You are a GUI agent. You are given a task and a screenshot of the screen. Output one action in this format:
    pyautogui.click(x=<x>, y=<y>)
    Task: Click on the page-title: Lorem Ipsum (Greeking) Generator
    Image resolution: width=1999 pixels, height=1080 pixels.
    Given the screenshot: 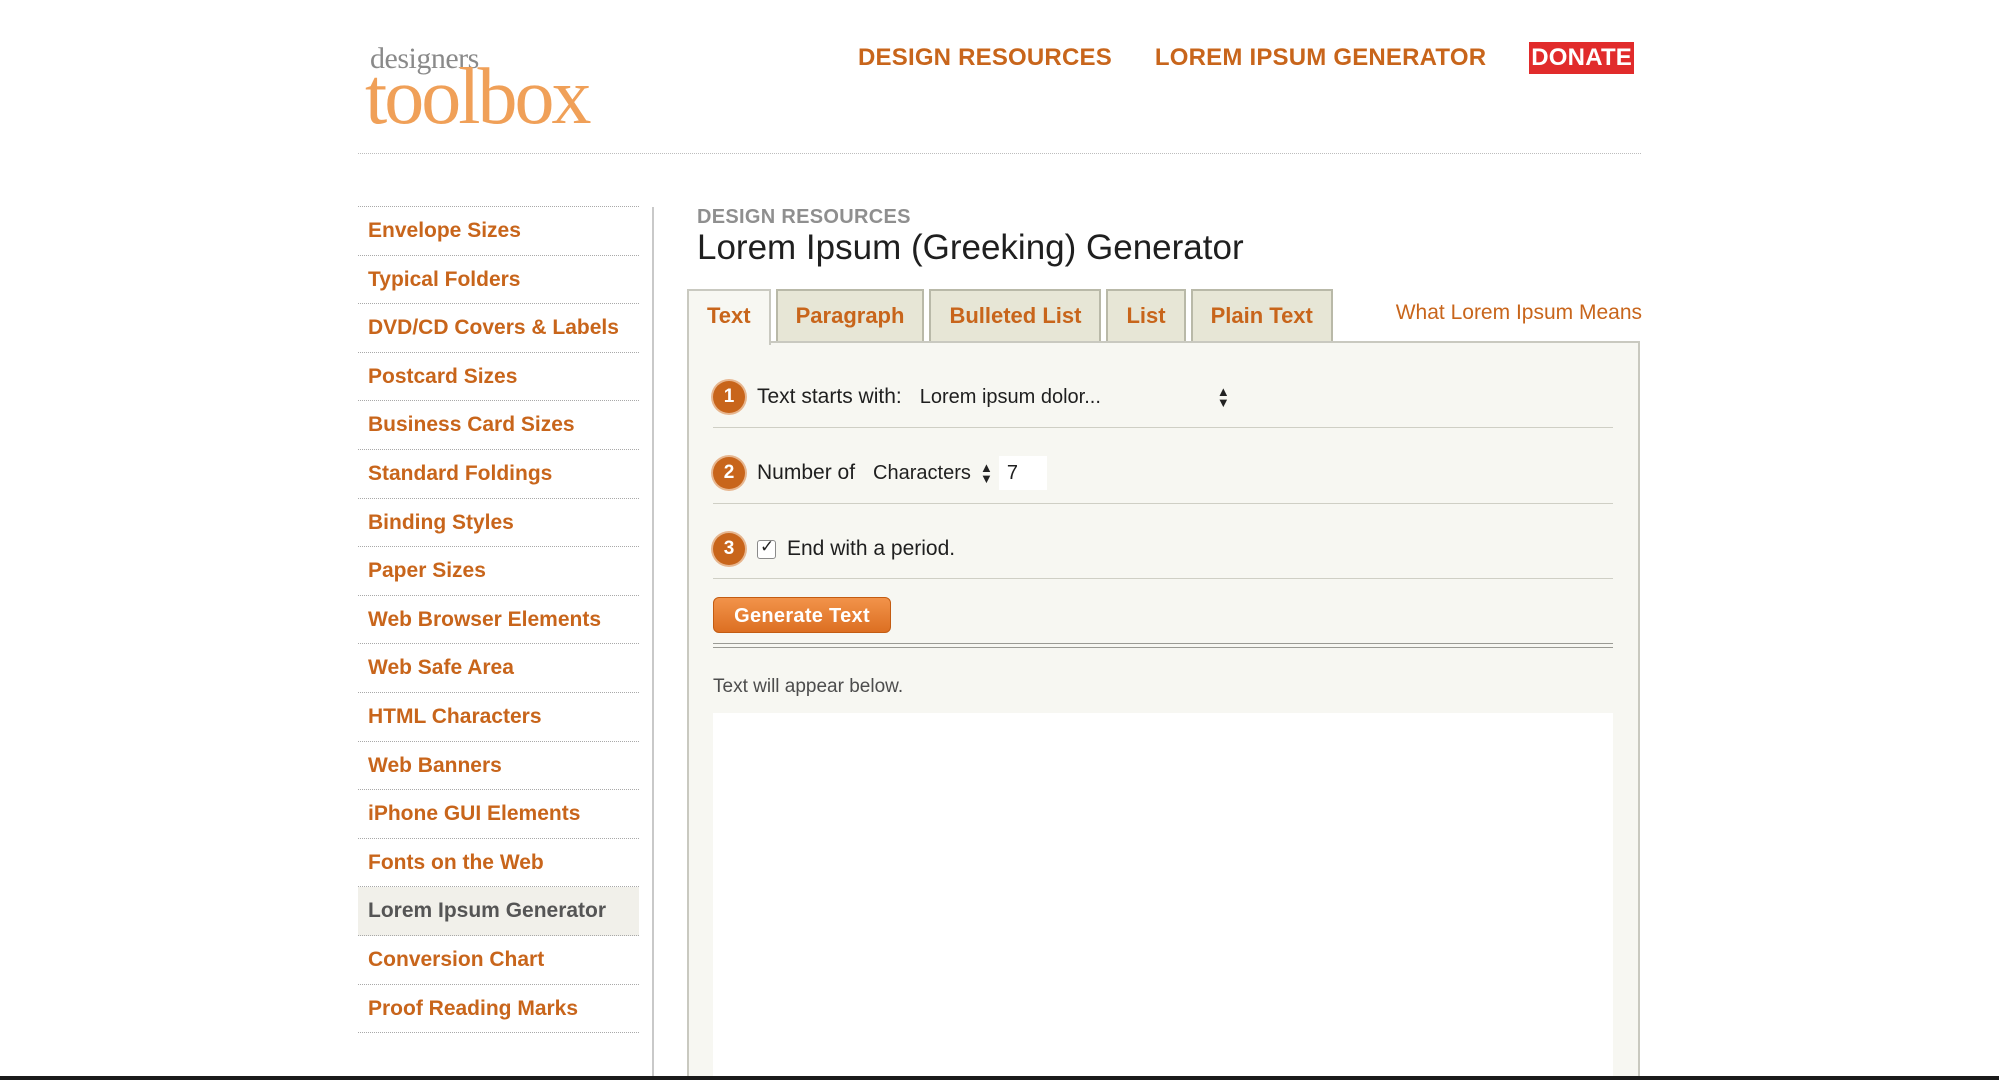 What is the action you would take?
    pyautogui.click(x=970, y=247)
    